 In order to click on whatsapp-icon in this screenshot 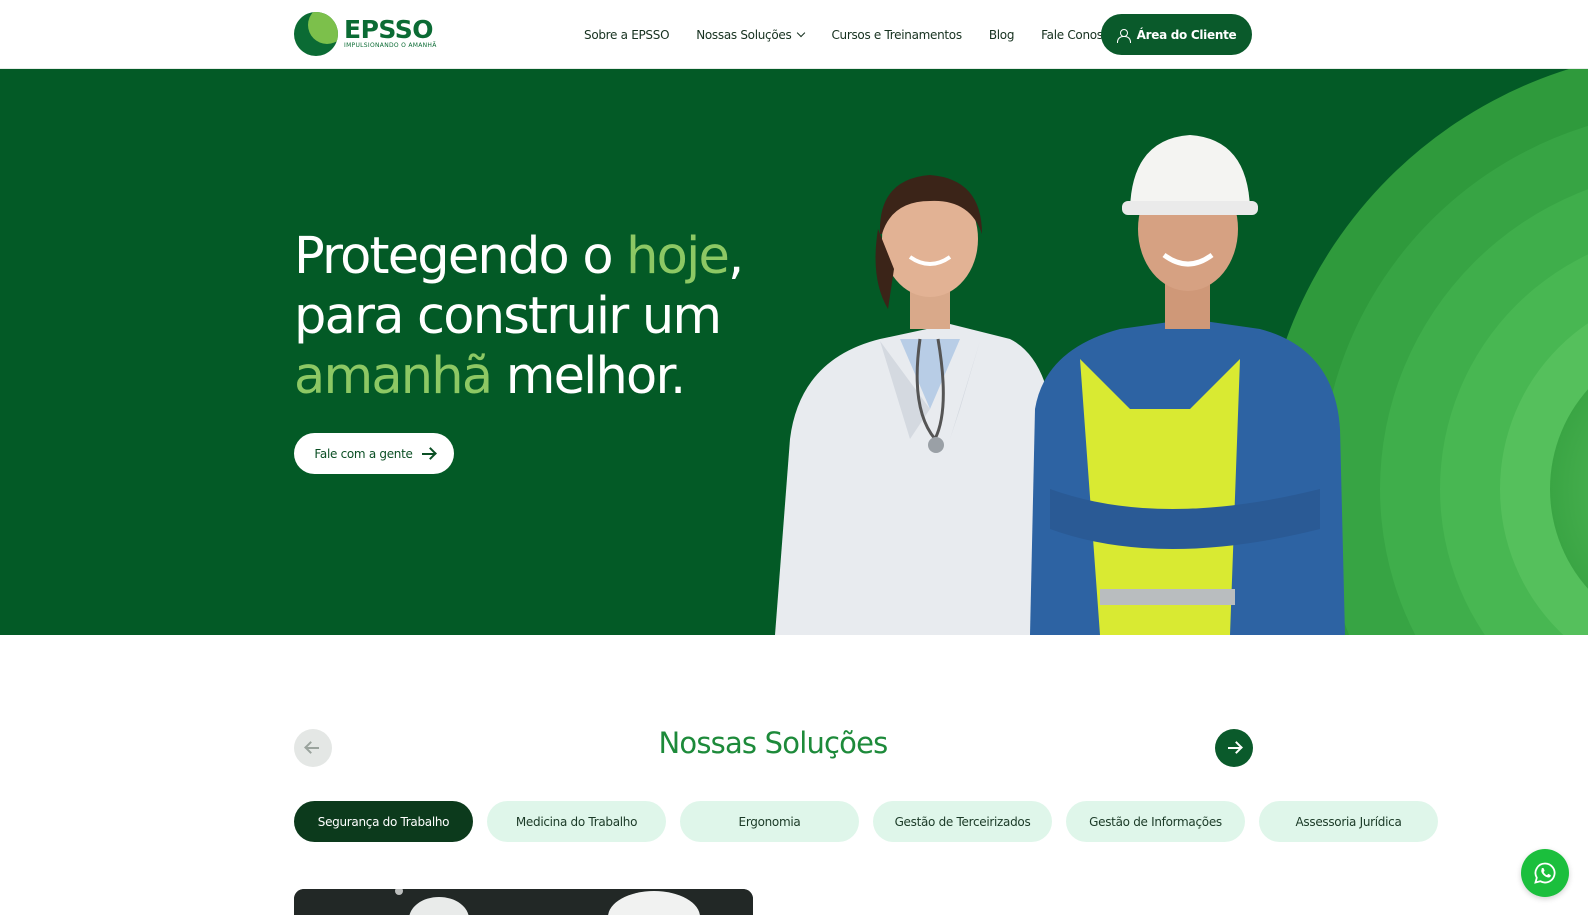, I will do `click(1545, 873)`.